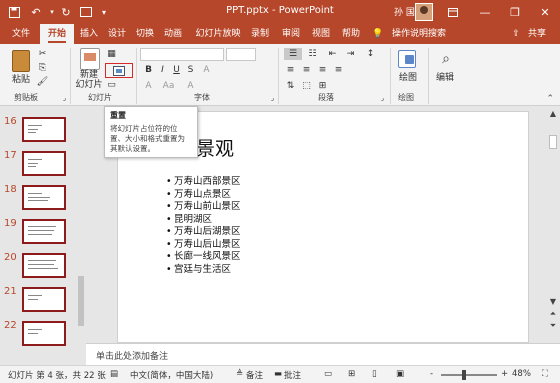  What do you see at coordinates (312, 54) in the screenshot?
I see `numbering-button: ☷` at bounding box center [312, 54].